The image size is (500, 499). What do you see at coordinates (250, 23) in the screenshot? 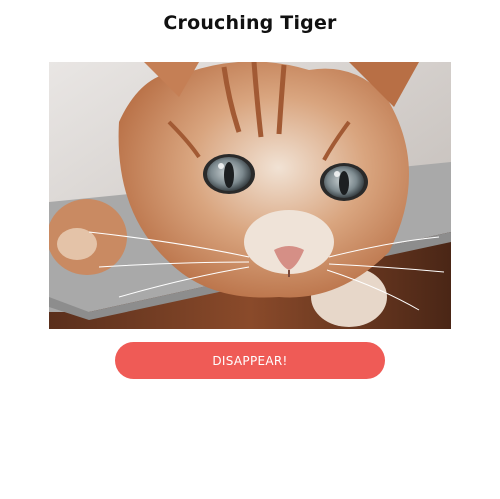
I see `page-title: Crouching Tiger` at bounding box center [250, 23].